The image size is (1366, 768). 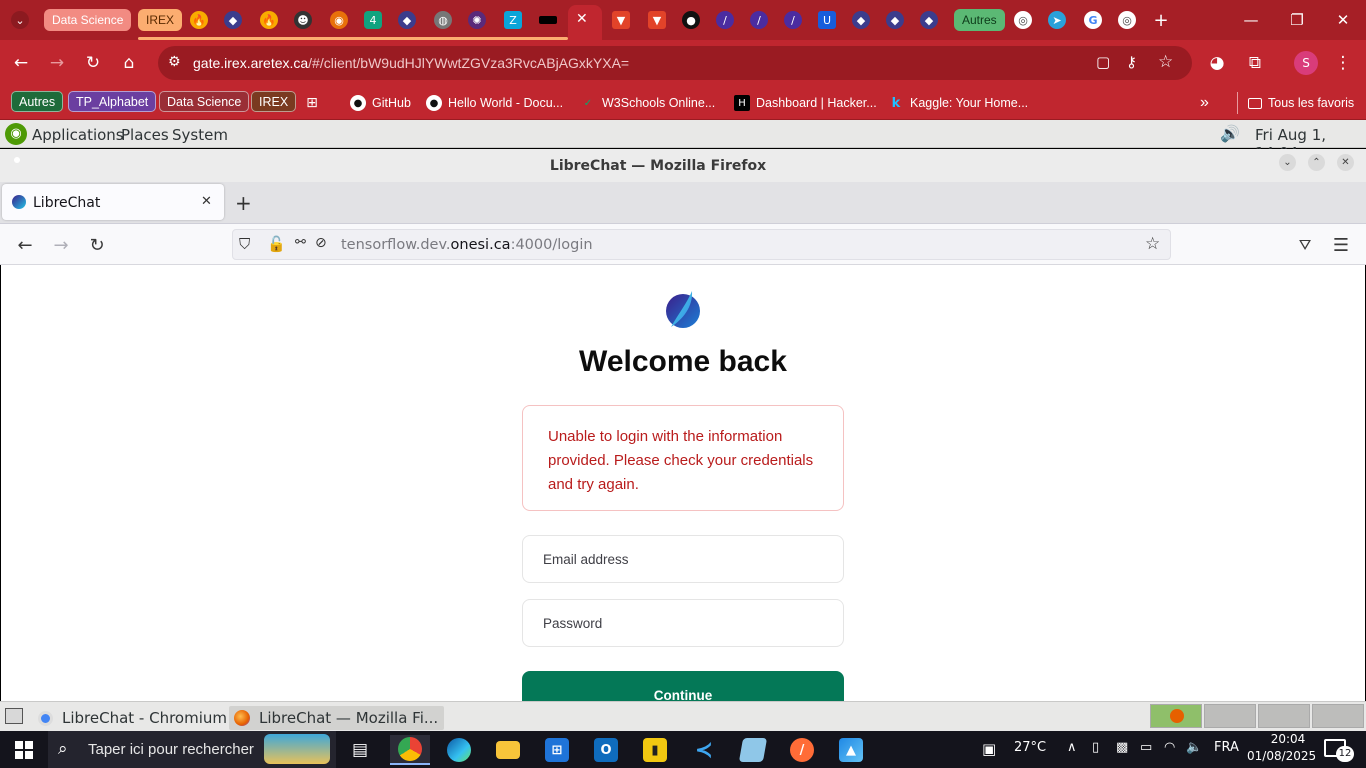 What do you see at coordinates (37, 101) in the screenshot?
I see `bookmark-folder-autres: Autres` at bounding box center [37, 101].